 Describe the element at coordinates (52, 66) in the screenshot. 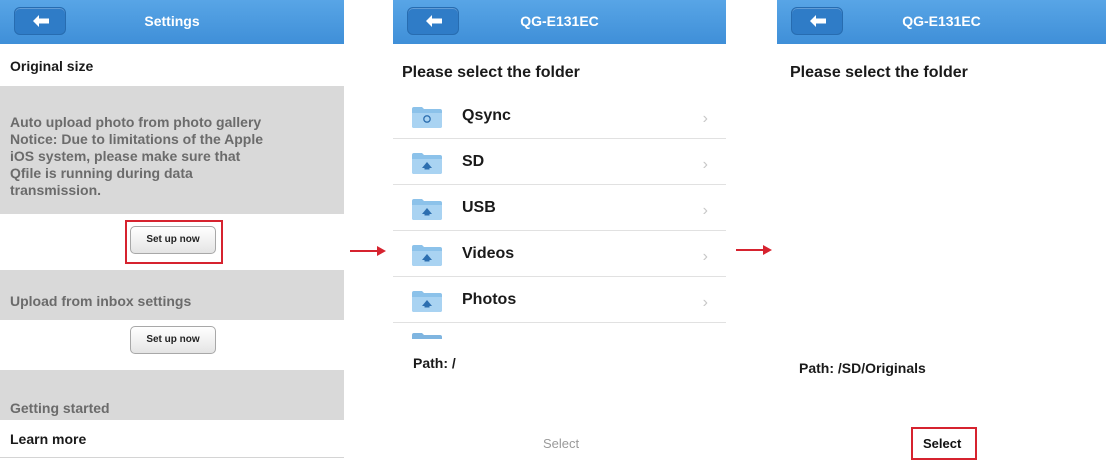

I see `original-size-label: Original size` at that location.